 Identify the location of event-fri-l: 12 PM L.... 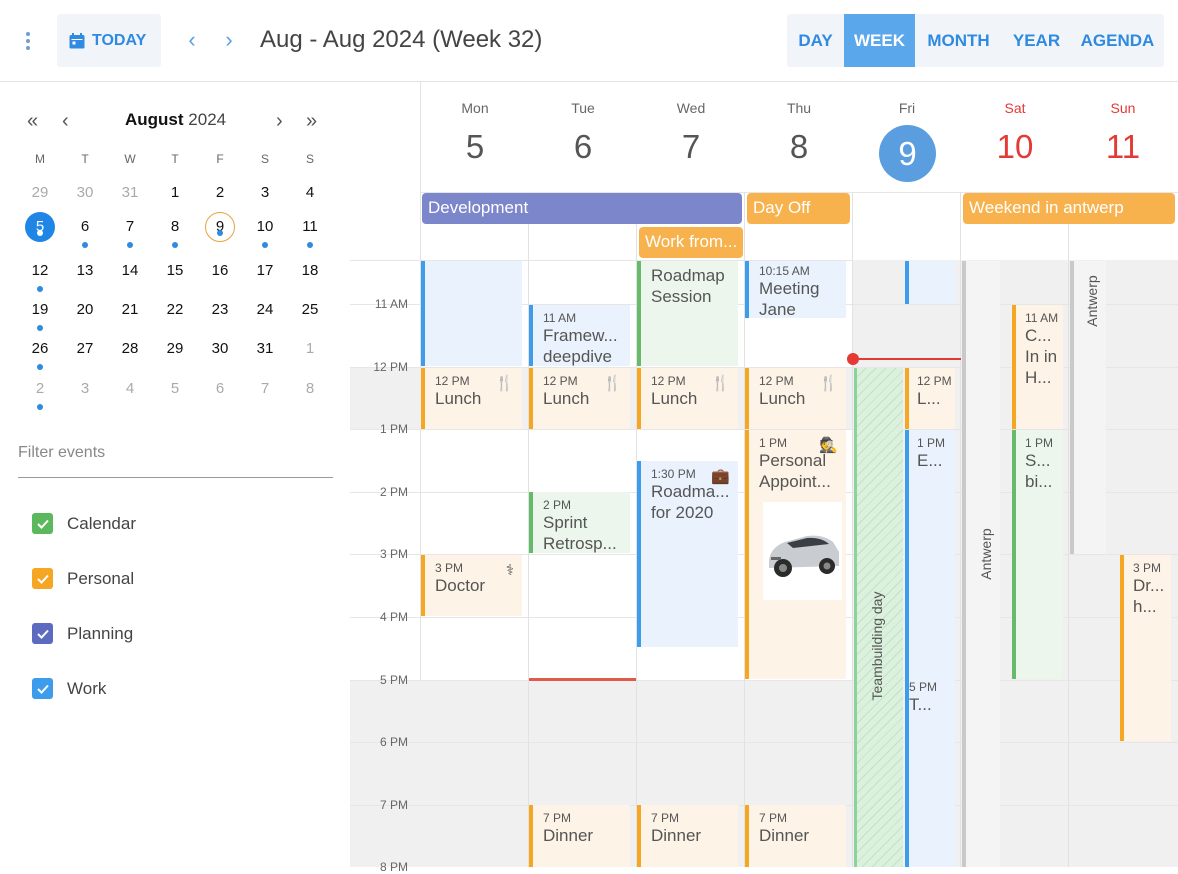
(930, 398).